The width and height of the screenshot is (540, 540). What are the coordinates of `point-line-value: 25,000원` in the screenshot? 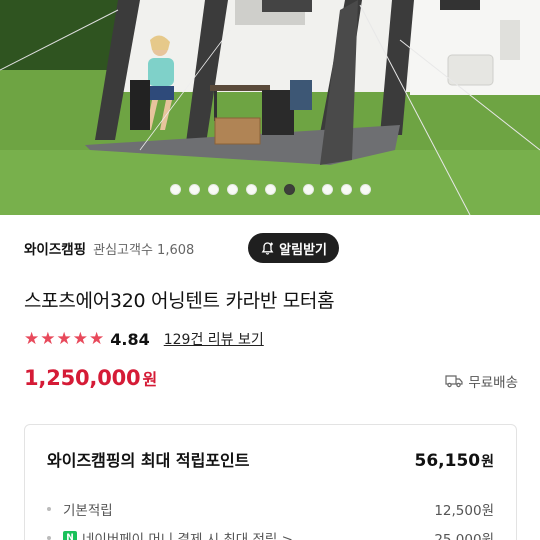 It's located at (464, 536).